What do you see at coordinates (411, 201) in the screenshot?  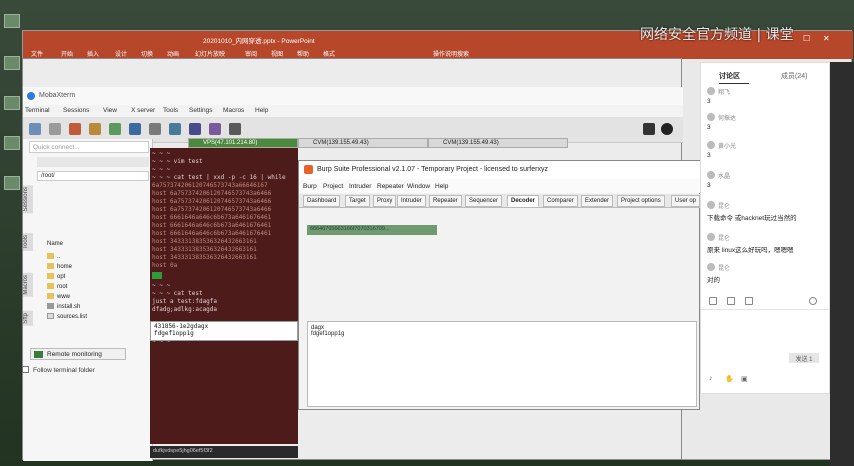 I see `burp-tab-intruder: Intruder` at bounding box center [411, 201].